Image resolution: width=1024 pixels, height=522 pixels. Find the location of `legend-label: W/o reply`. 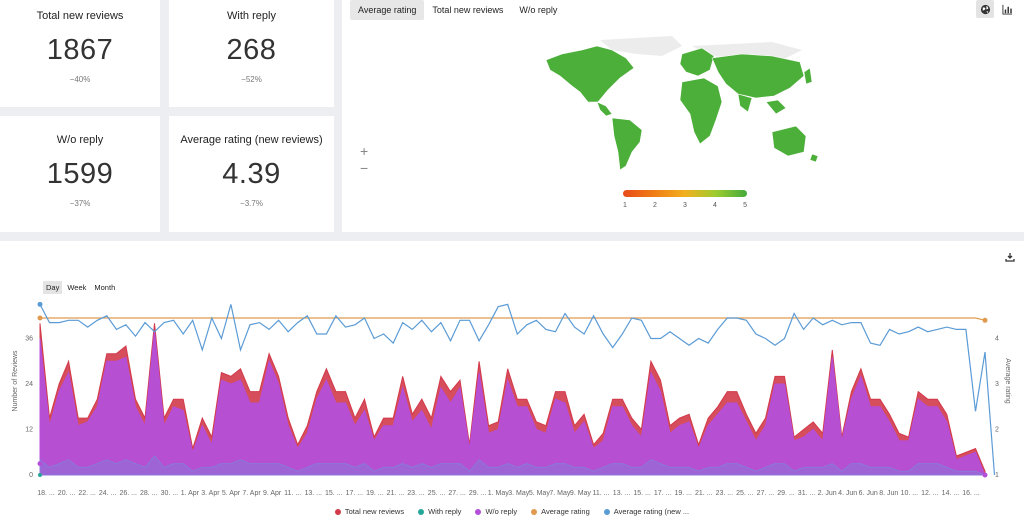

legend-label: W/o reply is located at coordinates (501, 511).